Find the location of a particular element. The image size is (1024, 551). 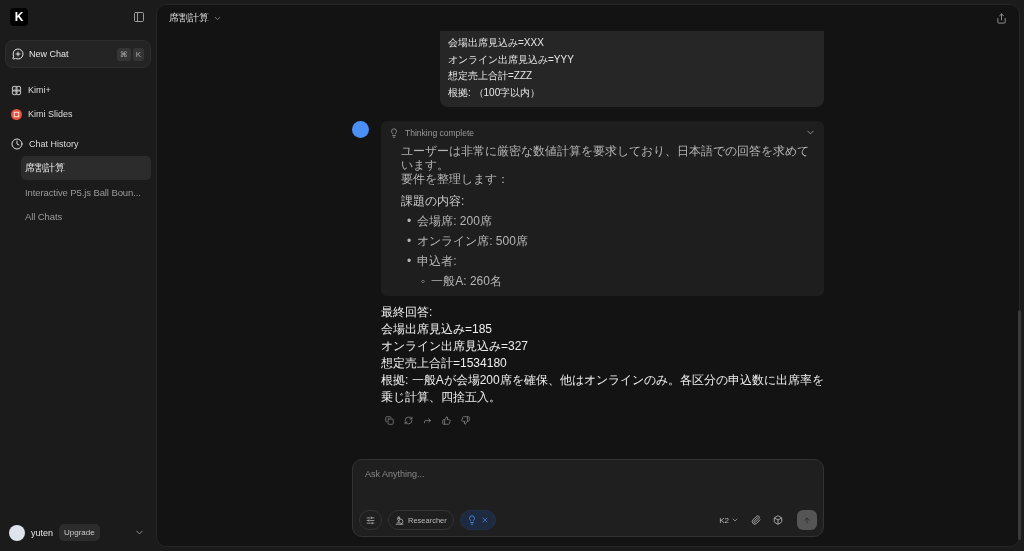

refresh-icon is located at coordinates (408, 420).